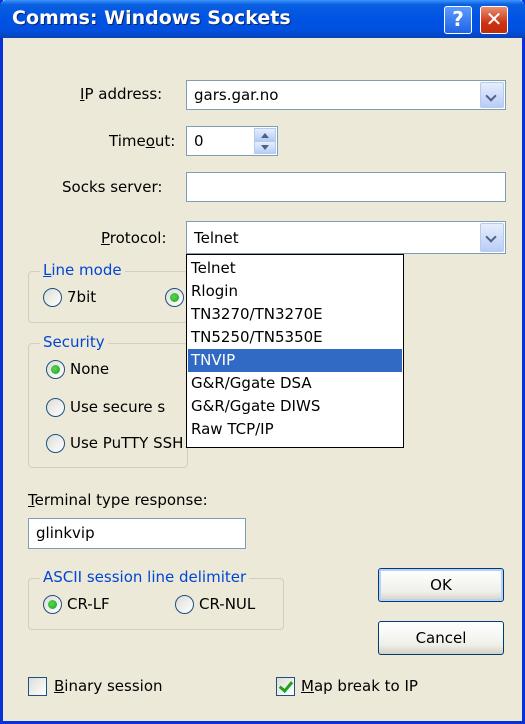 Image resolution: width=525 pixels, height=724 pixels. I want to click on terminal-type-value: glinkvip, so click(65, 533).